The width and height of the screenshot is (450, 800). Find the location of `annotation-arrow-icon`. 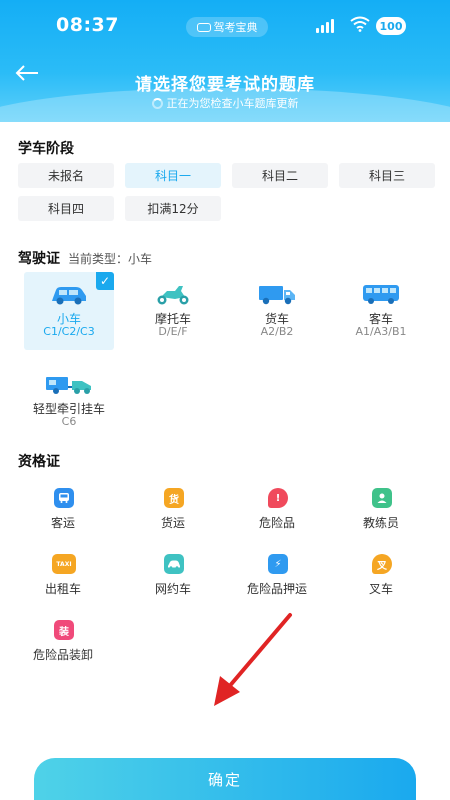

annotation-arrow-icon is located at coordinates (253, 659).